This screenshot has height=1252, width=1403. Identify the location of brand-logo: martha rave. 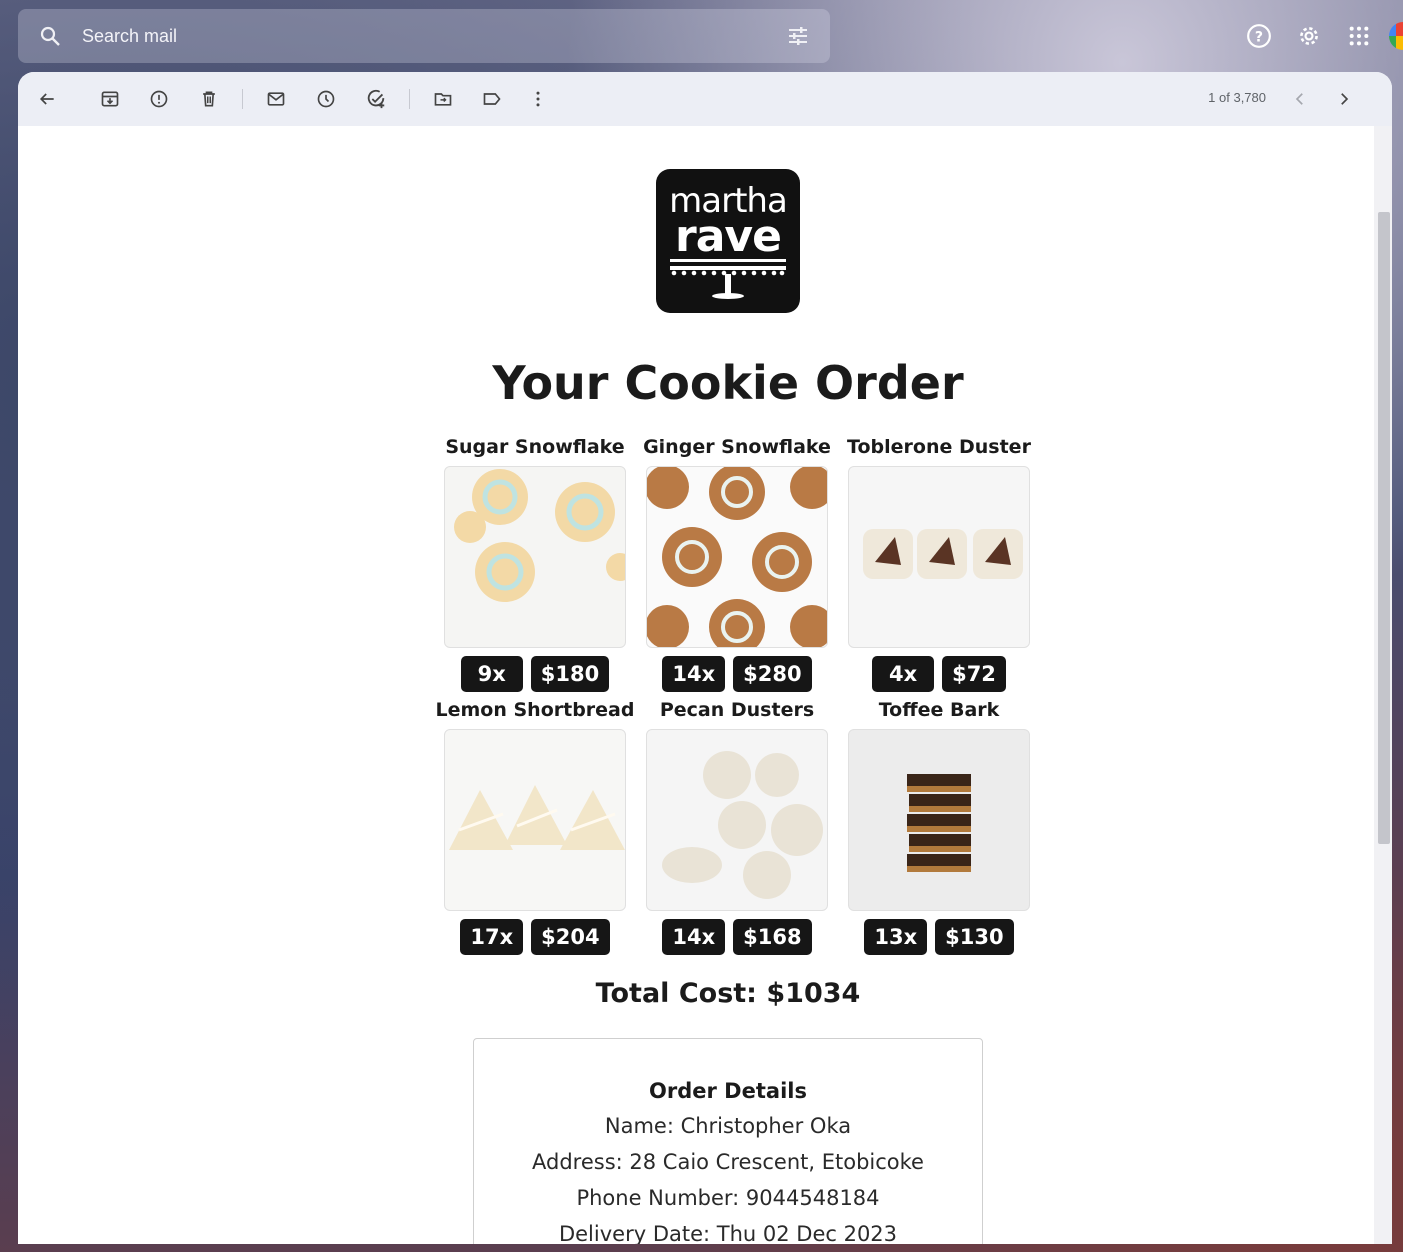
(728, 241).